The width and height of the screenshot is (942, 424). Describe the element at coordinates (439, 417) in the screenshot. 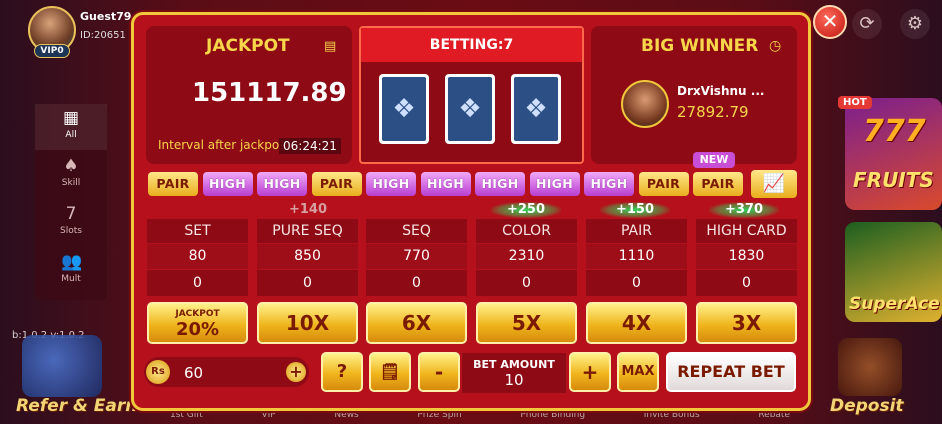

I see `nav-item: Prize Spin` at that location.